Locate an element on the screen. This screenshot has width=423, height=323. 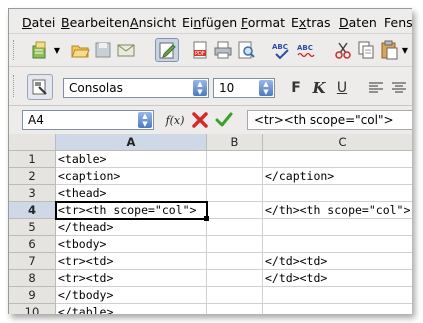
font-size-select: 10 ▲ ▼ is located at coordinates (244, 88).